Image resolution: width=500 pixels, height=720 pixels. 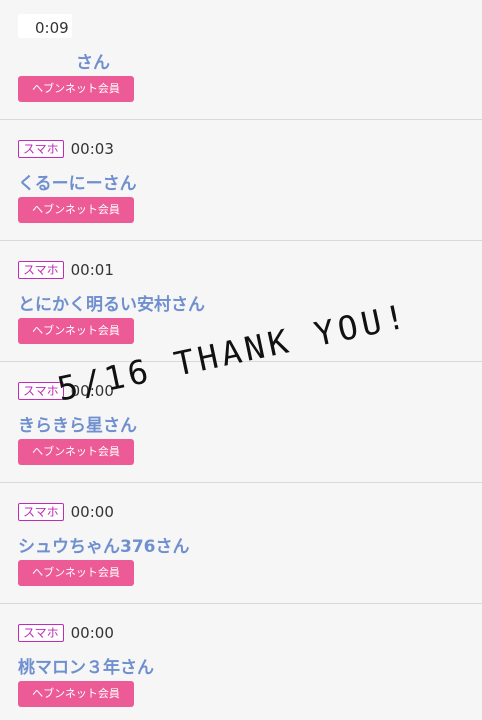 I want to click on visit-time: 0:09, so click(x=52, y=28).